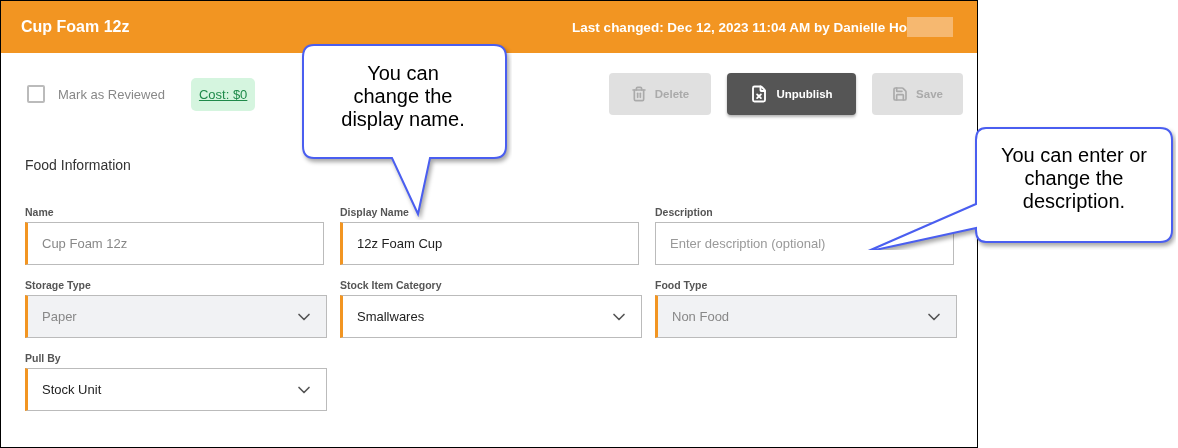 Image resolution: width=1178 pixels, height=448 pixels. I want to click on callout-text: You can enter or change the description., so click(1073, 178).